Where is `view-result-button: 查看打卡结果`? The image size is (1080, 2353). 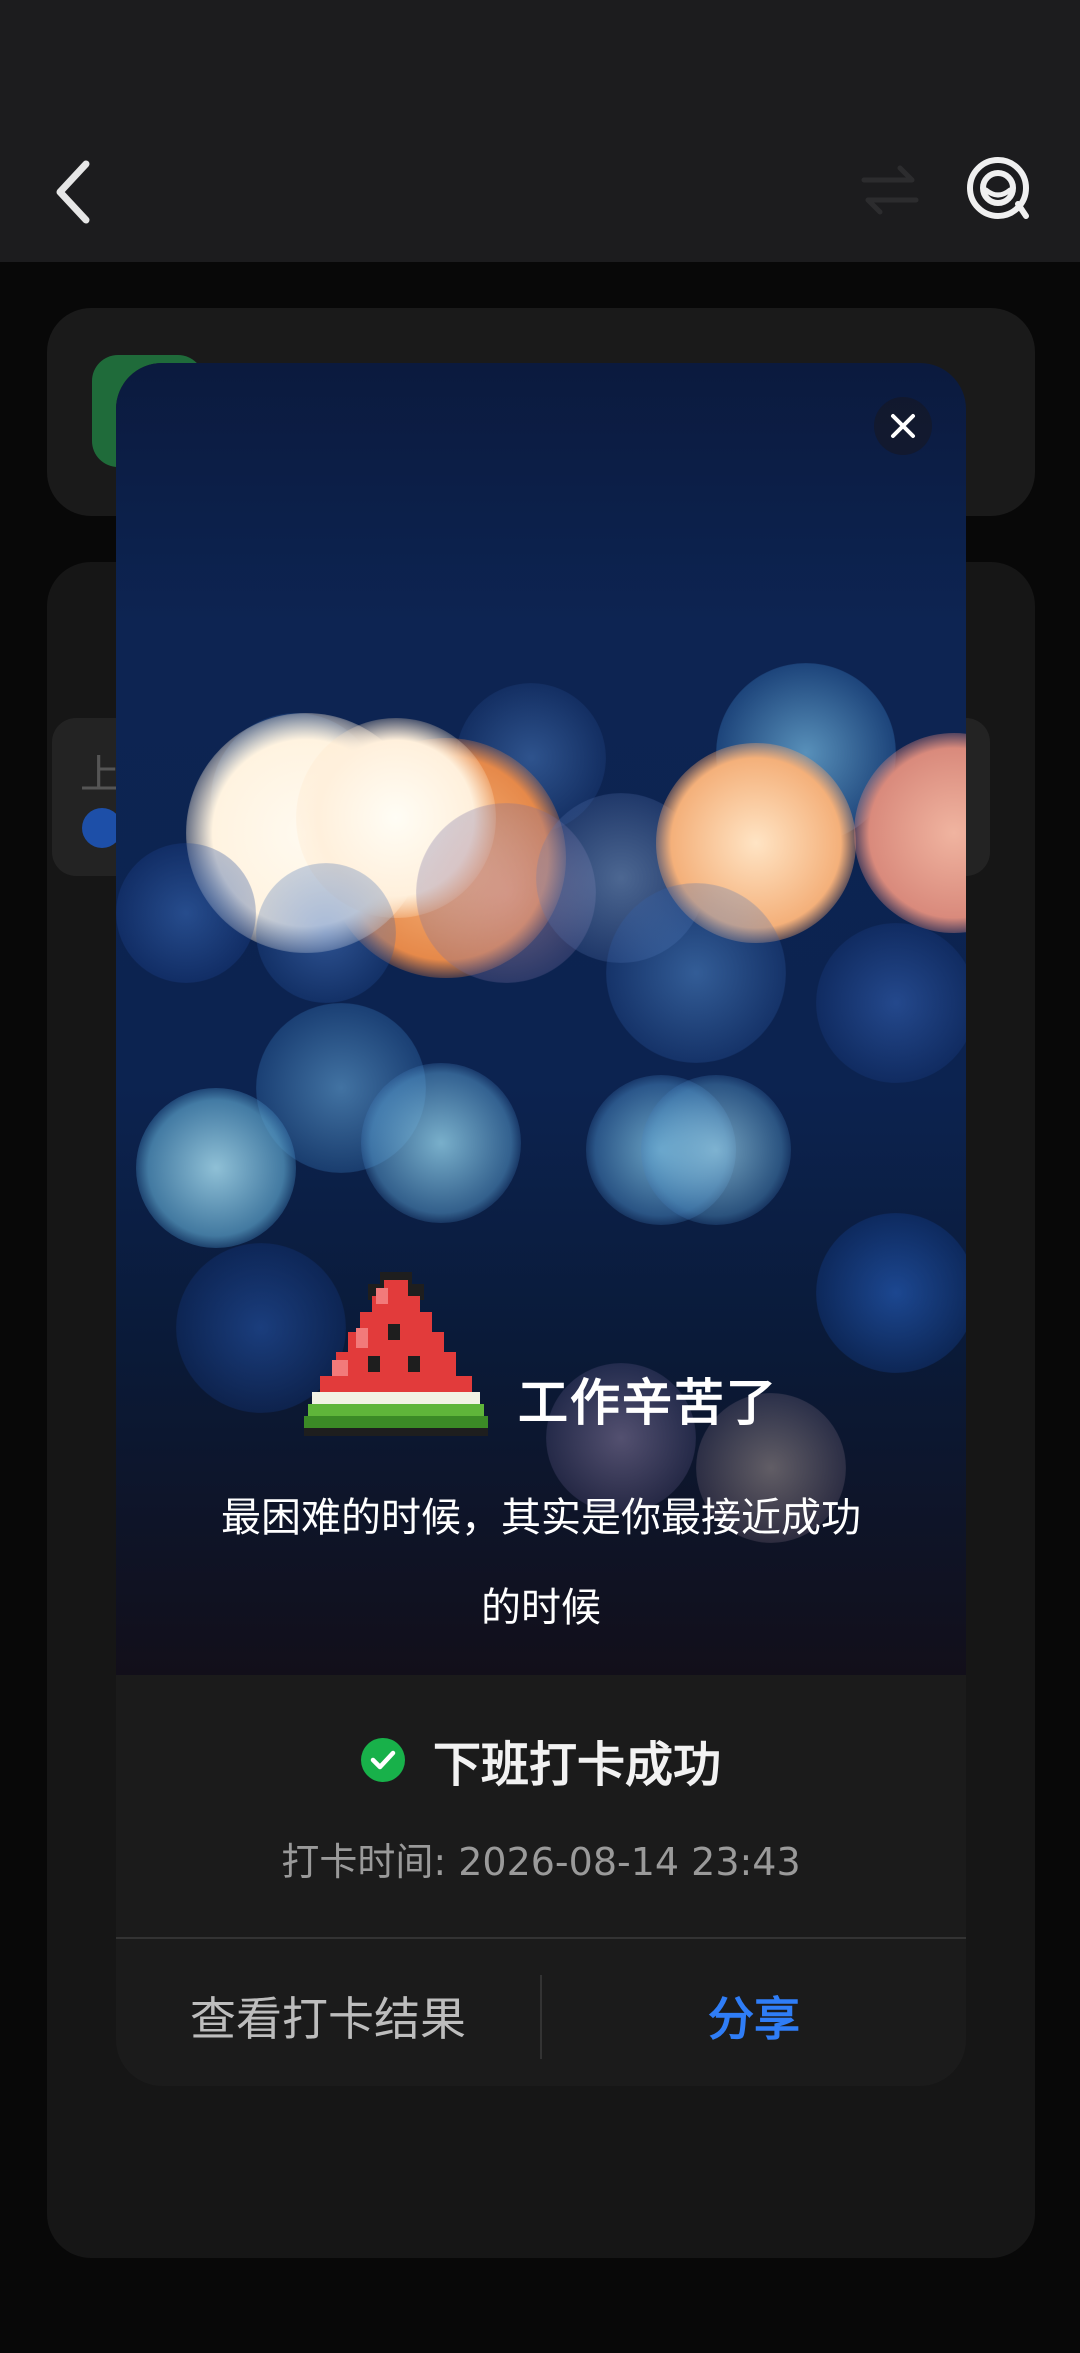 view-result-button: 查看打卡结果 is located at coordinates (328, 2016).